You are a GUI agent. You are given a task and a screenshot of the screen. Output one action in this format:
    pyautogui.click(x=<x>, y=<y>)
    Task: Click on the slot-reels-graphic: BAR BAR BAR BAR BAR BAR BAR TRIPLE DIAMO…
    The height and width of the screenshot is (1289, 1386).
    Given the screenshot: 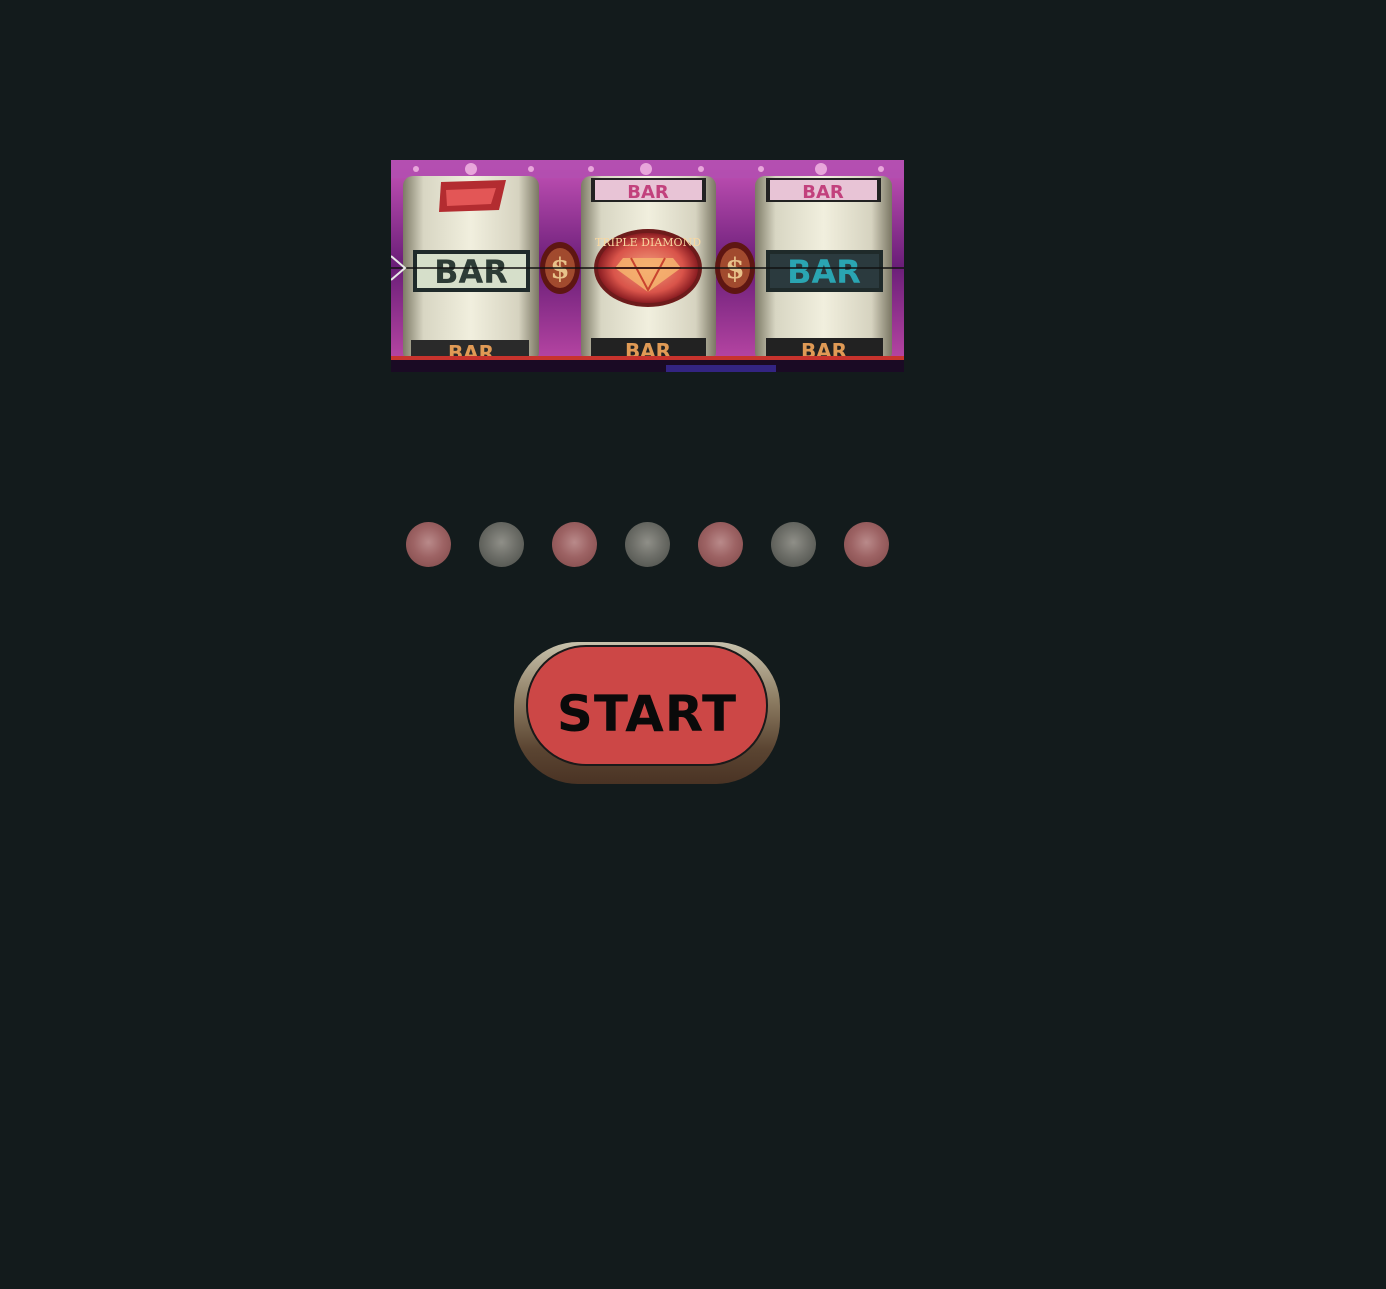 What is the action you would take?
    pyautogui.click(x=647, y=266)
    